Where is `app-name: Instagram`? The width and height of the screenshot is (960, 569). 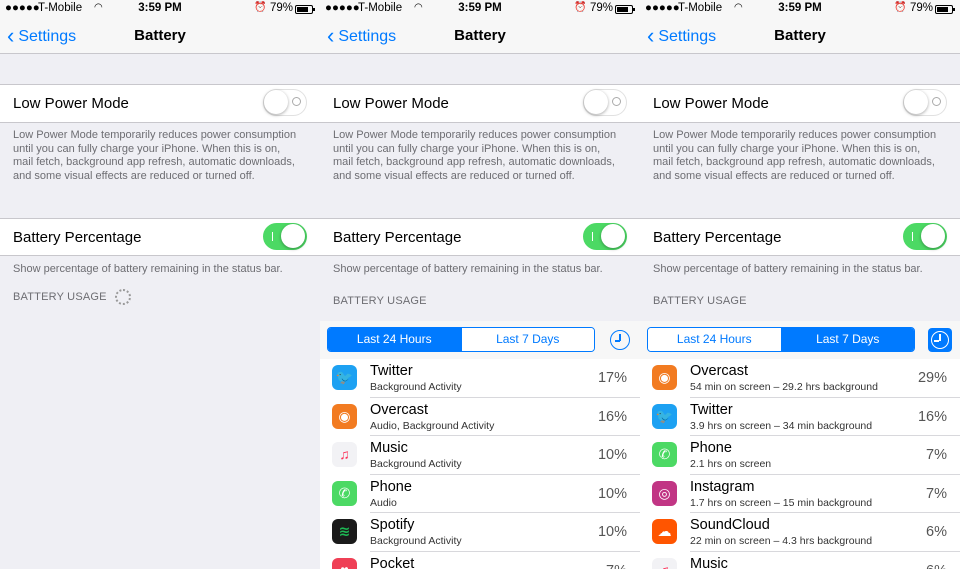 app-name: Instagram is located at coordinates (722, 486).